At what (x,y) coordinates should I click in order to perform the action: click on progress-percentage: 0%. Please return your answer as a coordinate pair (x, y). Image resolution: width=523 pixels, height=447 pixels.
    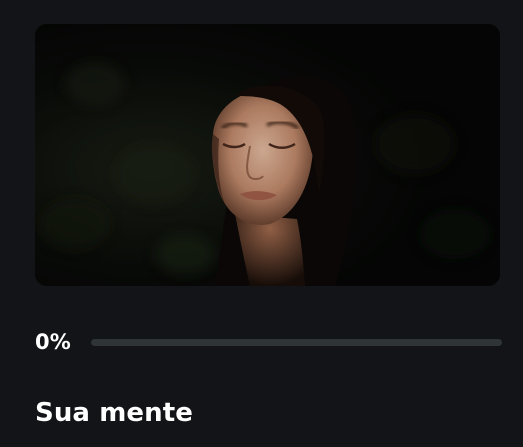
    Looking at the image, I should click on (53, 342).